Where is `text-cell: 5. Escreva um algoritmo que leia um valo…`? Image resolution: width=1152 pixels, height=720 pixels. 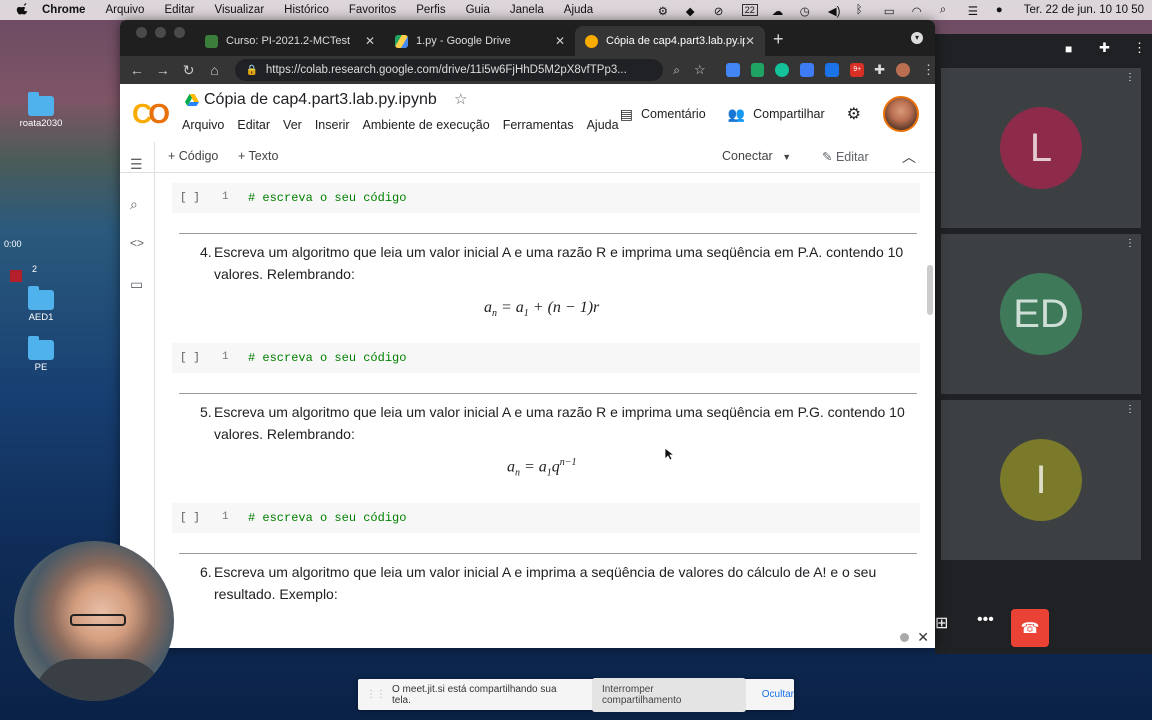
text-cell: 5. Escreva um algoritmo que leia um valo… is located at coordinates (555, 423).